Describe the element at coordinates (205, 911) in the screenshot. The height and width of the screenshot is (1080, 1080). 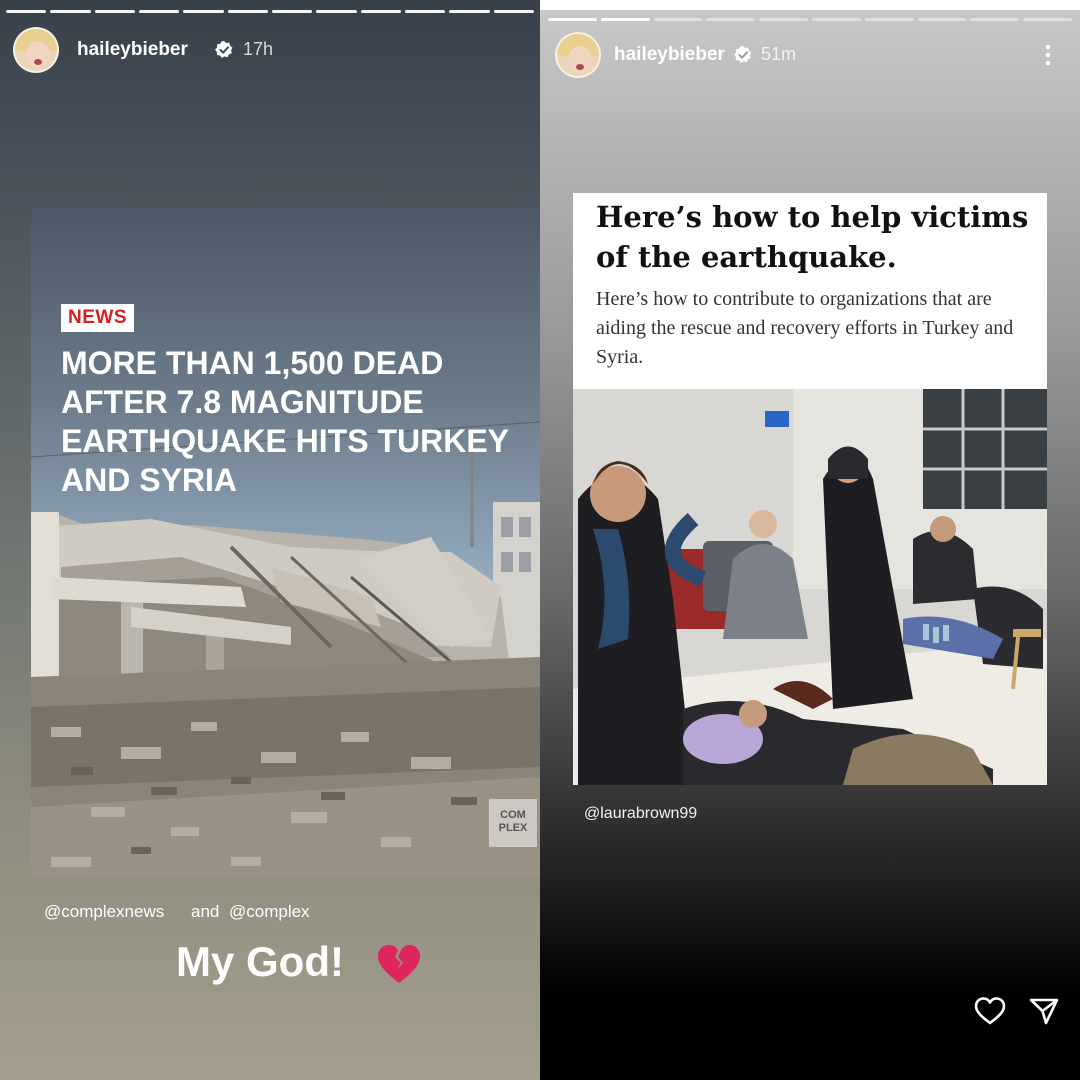
I see `mention-connector: and` at that location.